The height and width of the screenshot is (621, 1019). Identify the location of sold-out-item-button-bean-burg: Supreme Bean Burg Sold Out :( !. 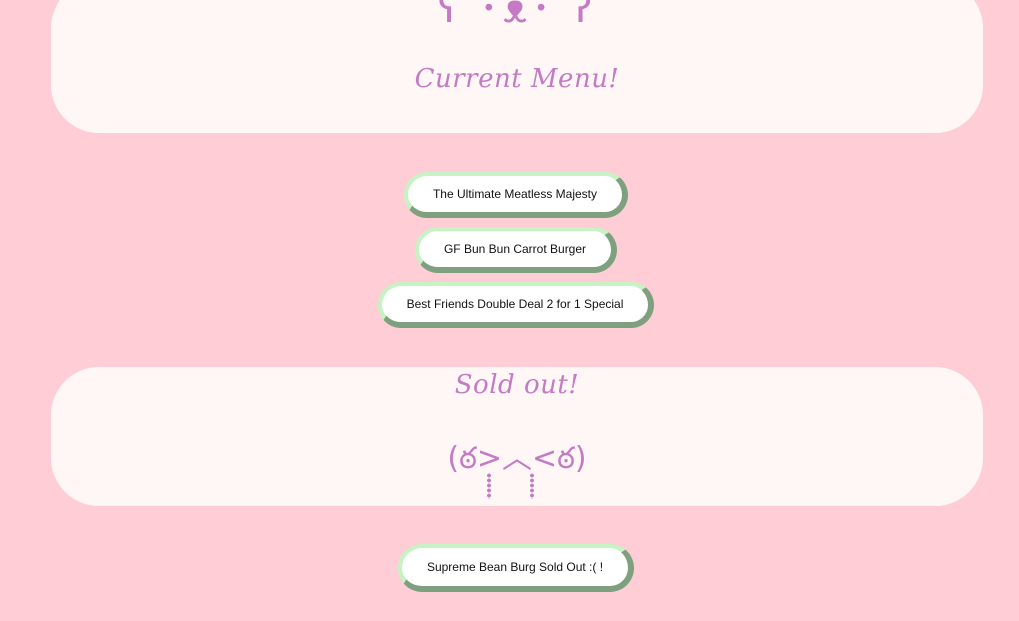
(516, 568).